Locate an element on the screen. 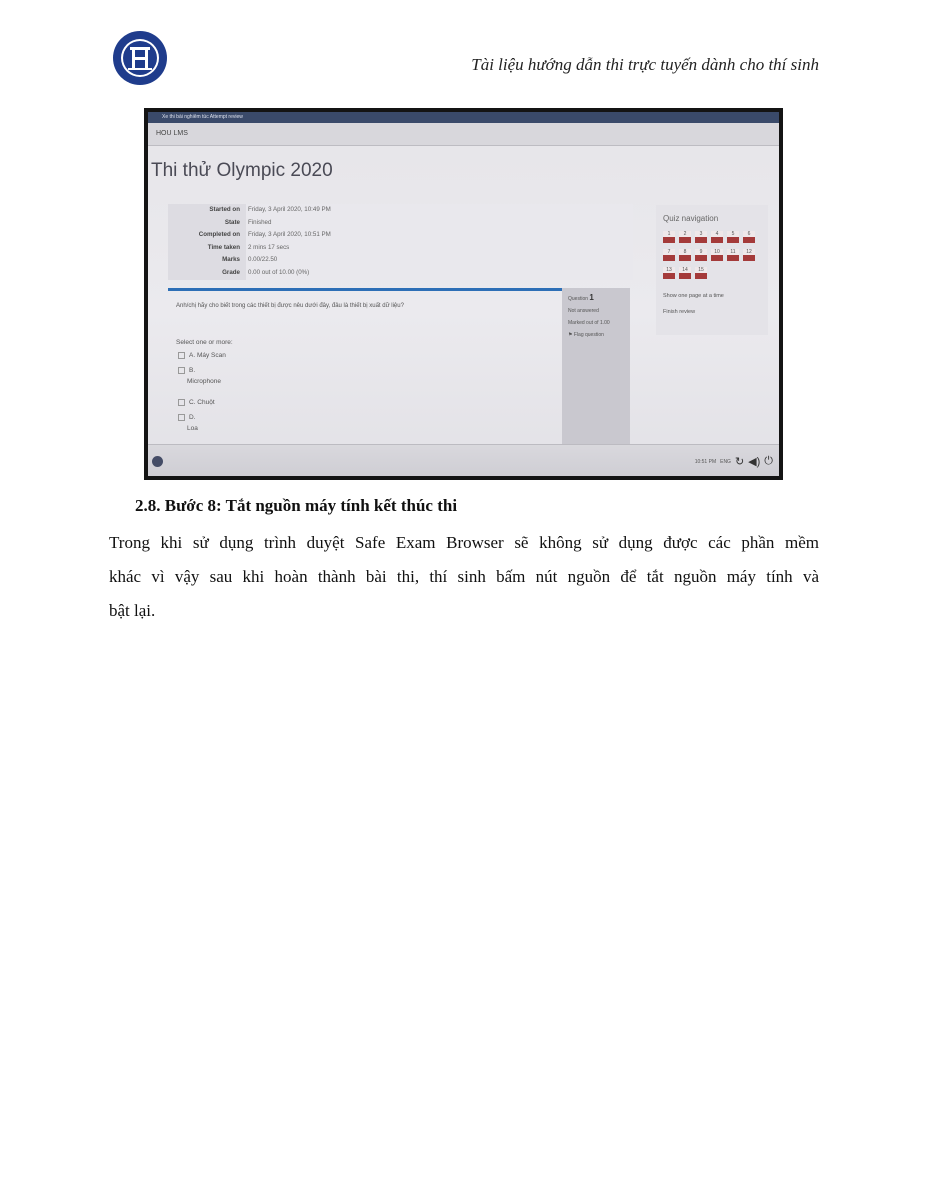 The image size is (927, 1200). quiz-nav-number: 11 is located at coordinates (733, 252).